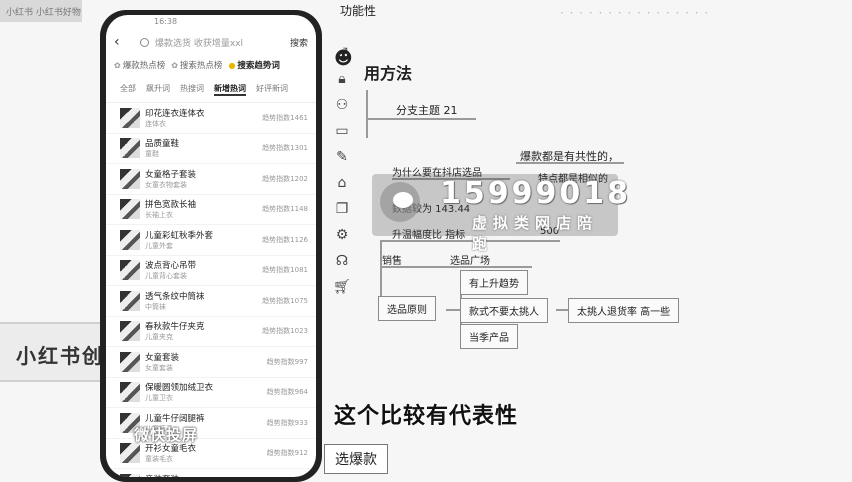  Describe the element at coordinates (206, 362) in the screenshot. I see `item-meta: 女童套装 女童套装` at that location.